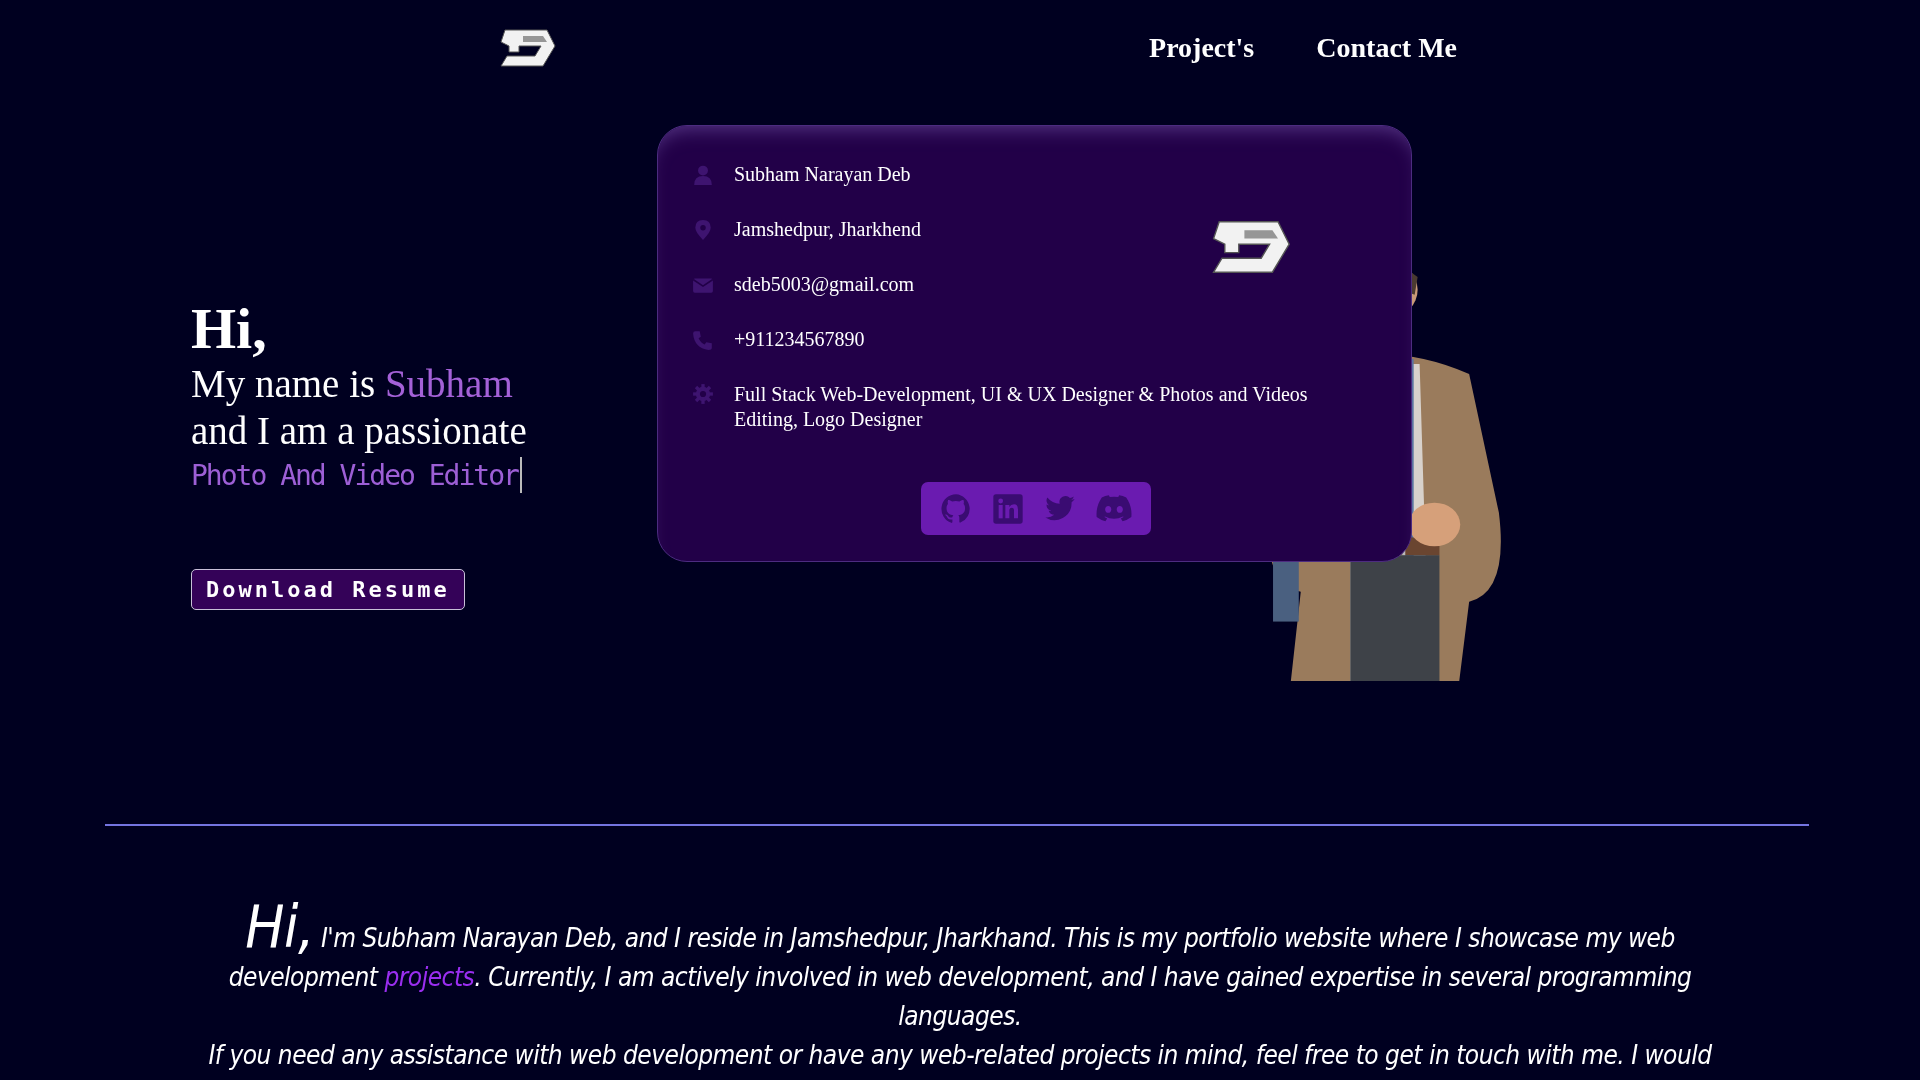  What do you see at coordinates (1021, 407) in the screenshot?
I see `contact-text: Full Stack Web-Development, UI & UX Designer & Photos and Videos Editing, Logo Designer` at bounding box center [1021, 407].